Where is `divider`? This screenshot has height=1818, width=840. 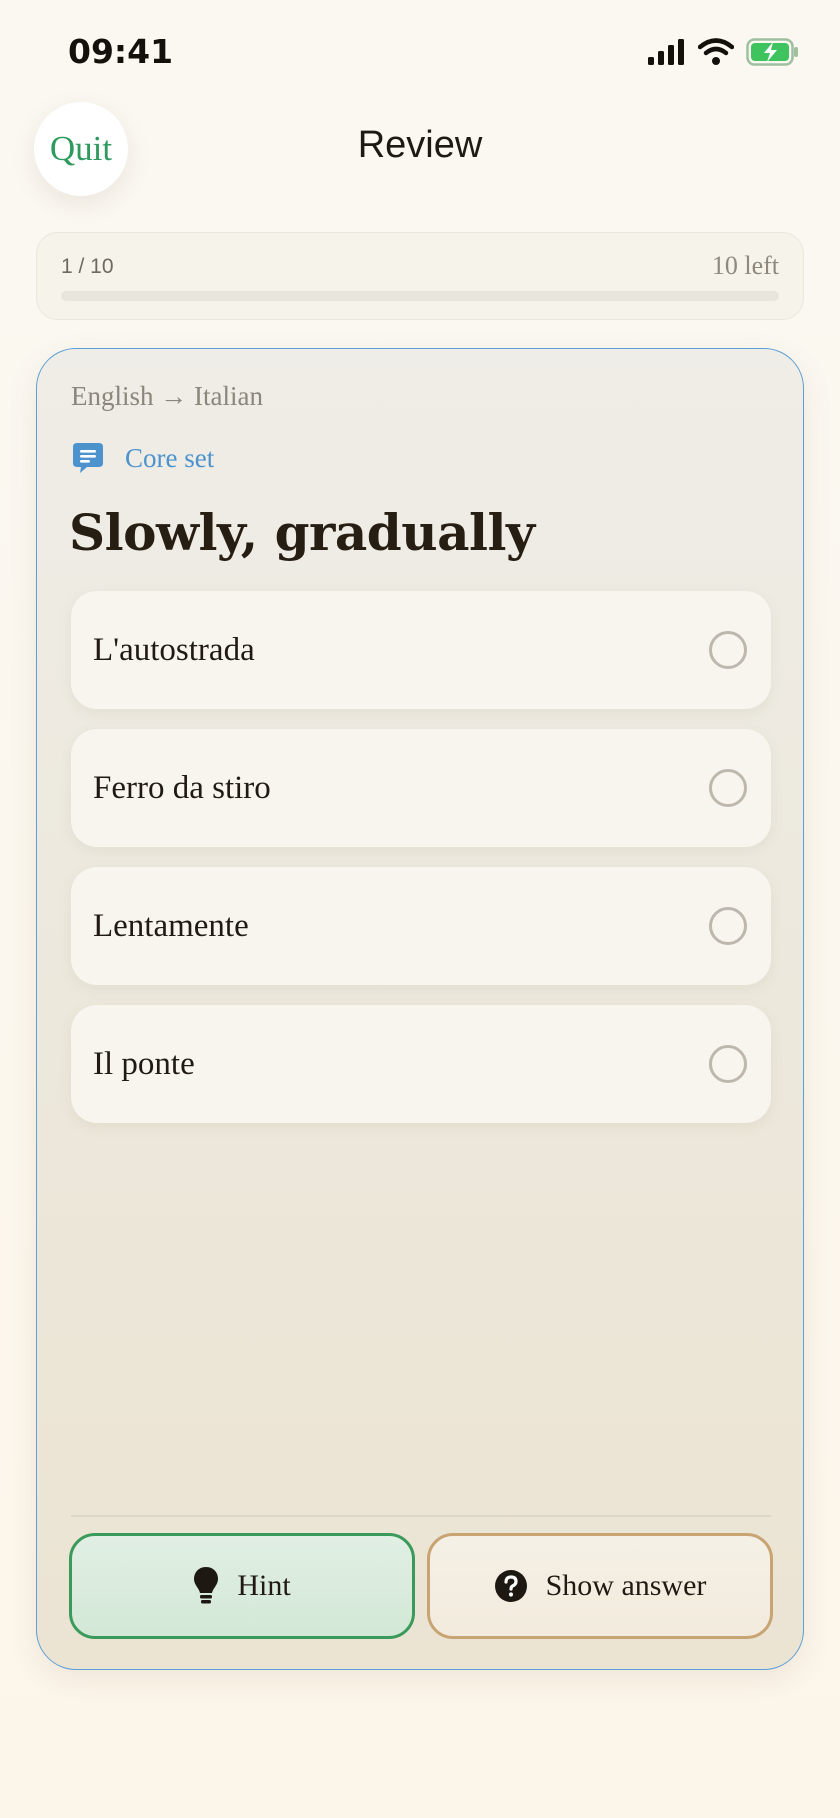 divider is located at coordinates (421, 1516).